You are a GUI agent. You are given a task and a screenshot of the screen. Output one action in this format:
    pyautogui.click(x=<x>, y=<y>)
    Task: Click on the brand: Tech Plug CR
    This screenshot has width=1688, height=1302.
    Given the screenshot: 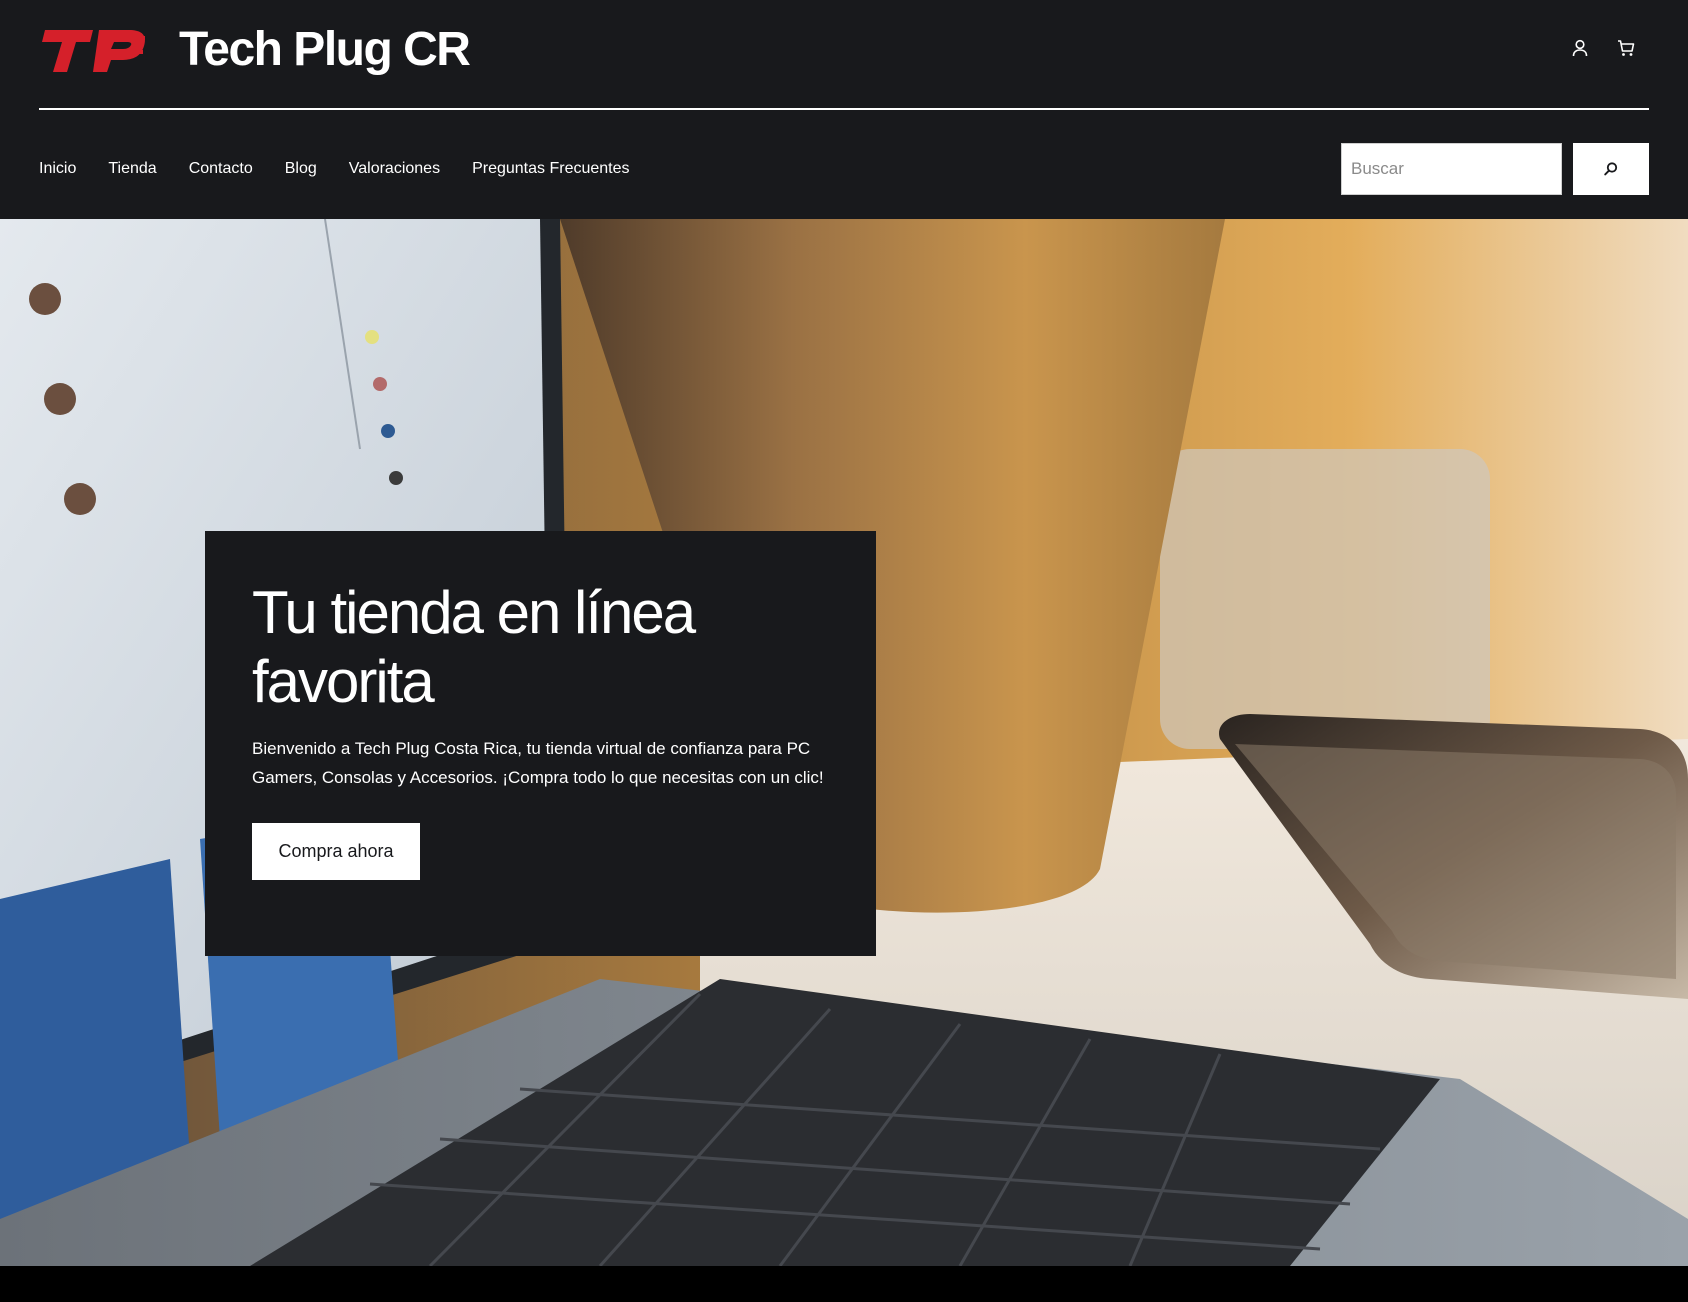 What is the action you would take?
    pyautogui.click(x=255, y=50)
    